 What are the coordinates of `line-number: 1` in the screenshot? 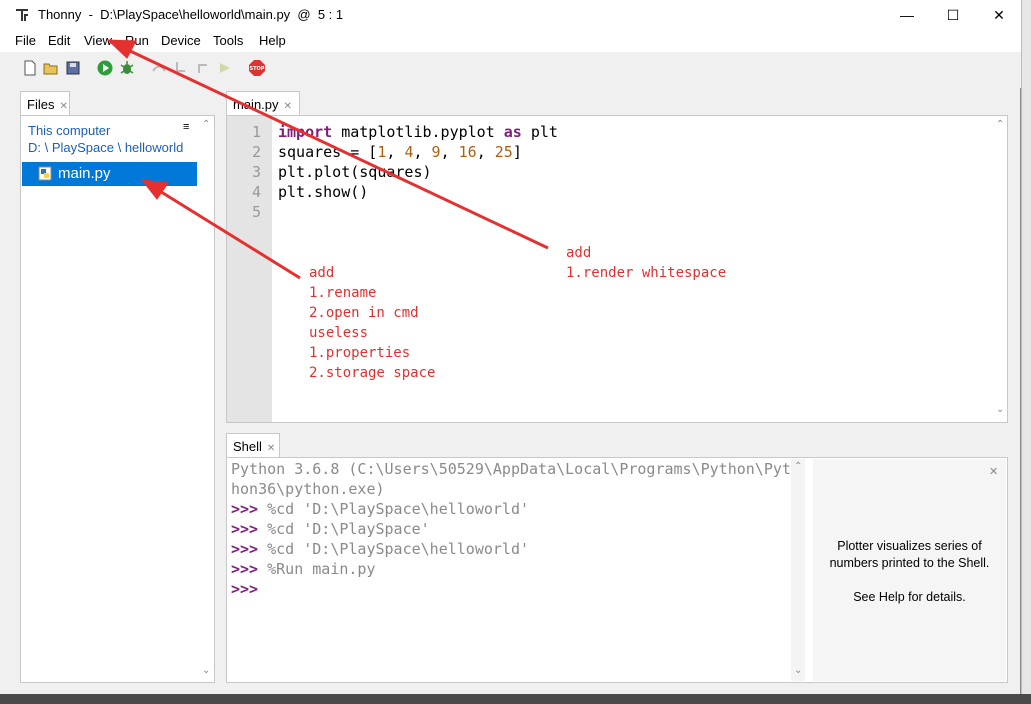 It's located at (256, 132).